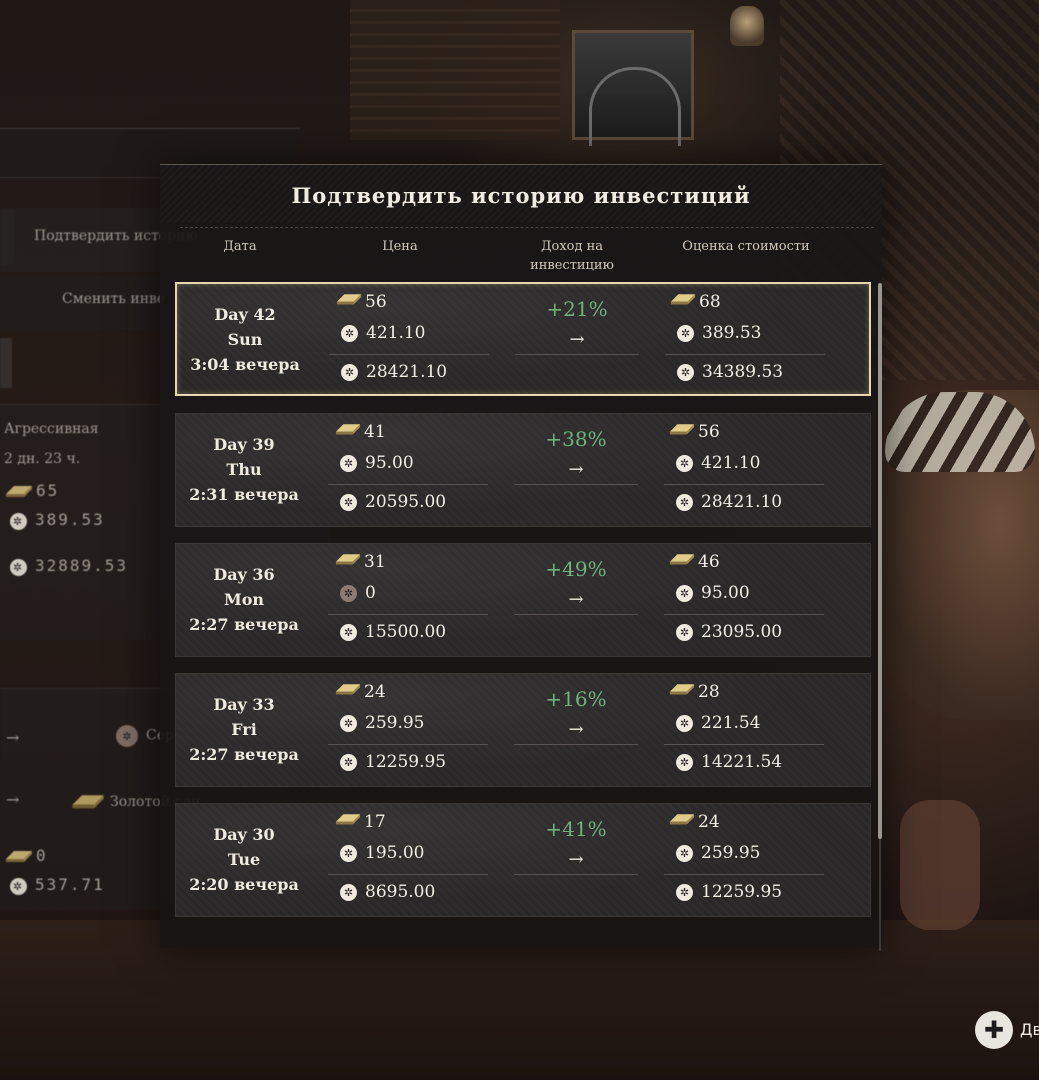  I want to click on price-unit-value: 0, so click(370, 593).